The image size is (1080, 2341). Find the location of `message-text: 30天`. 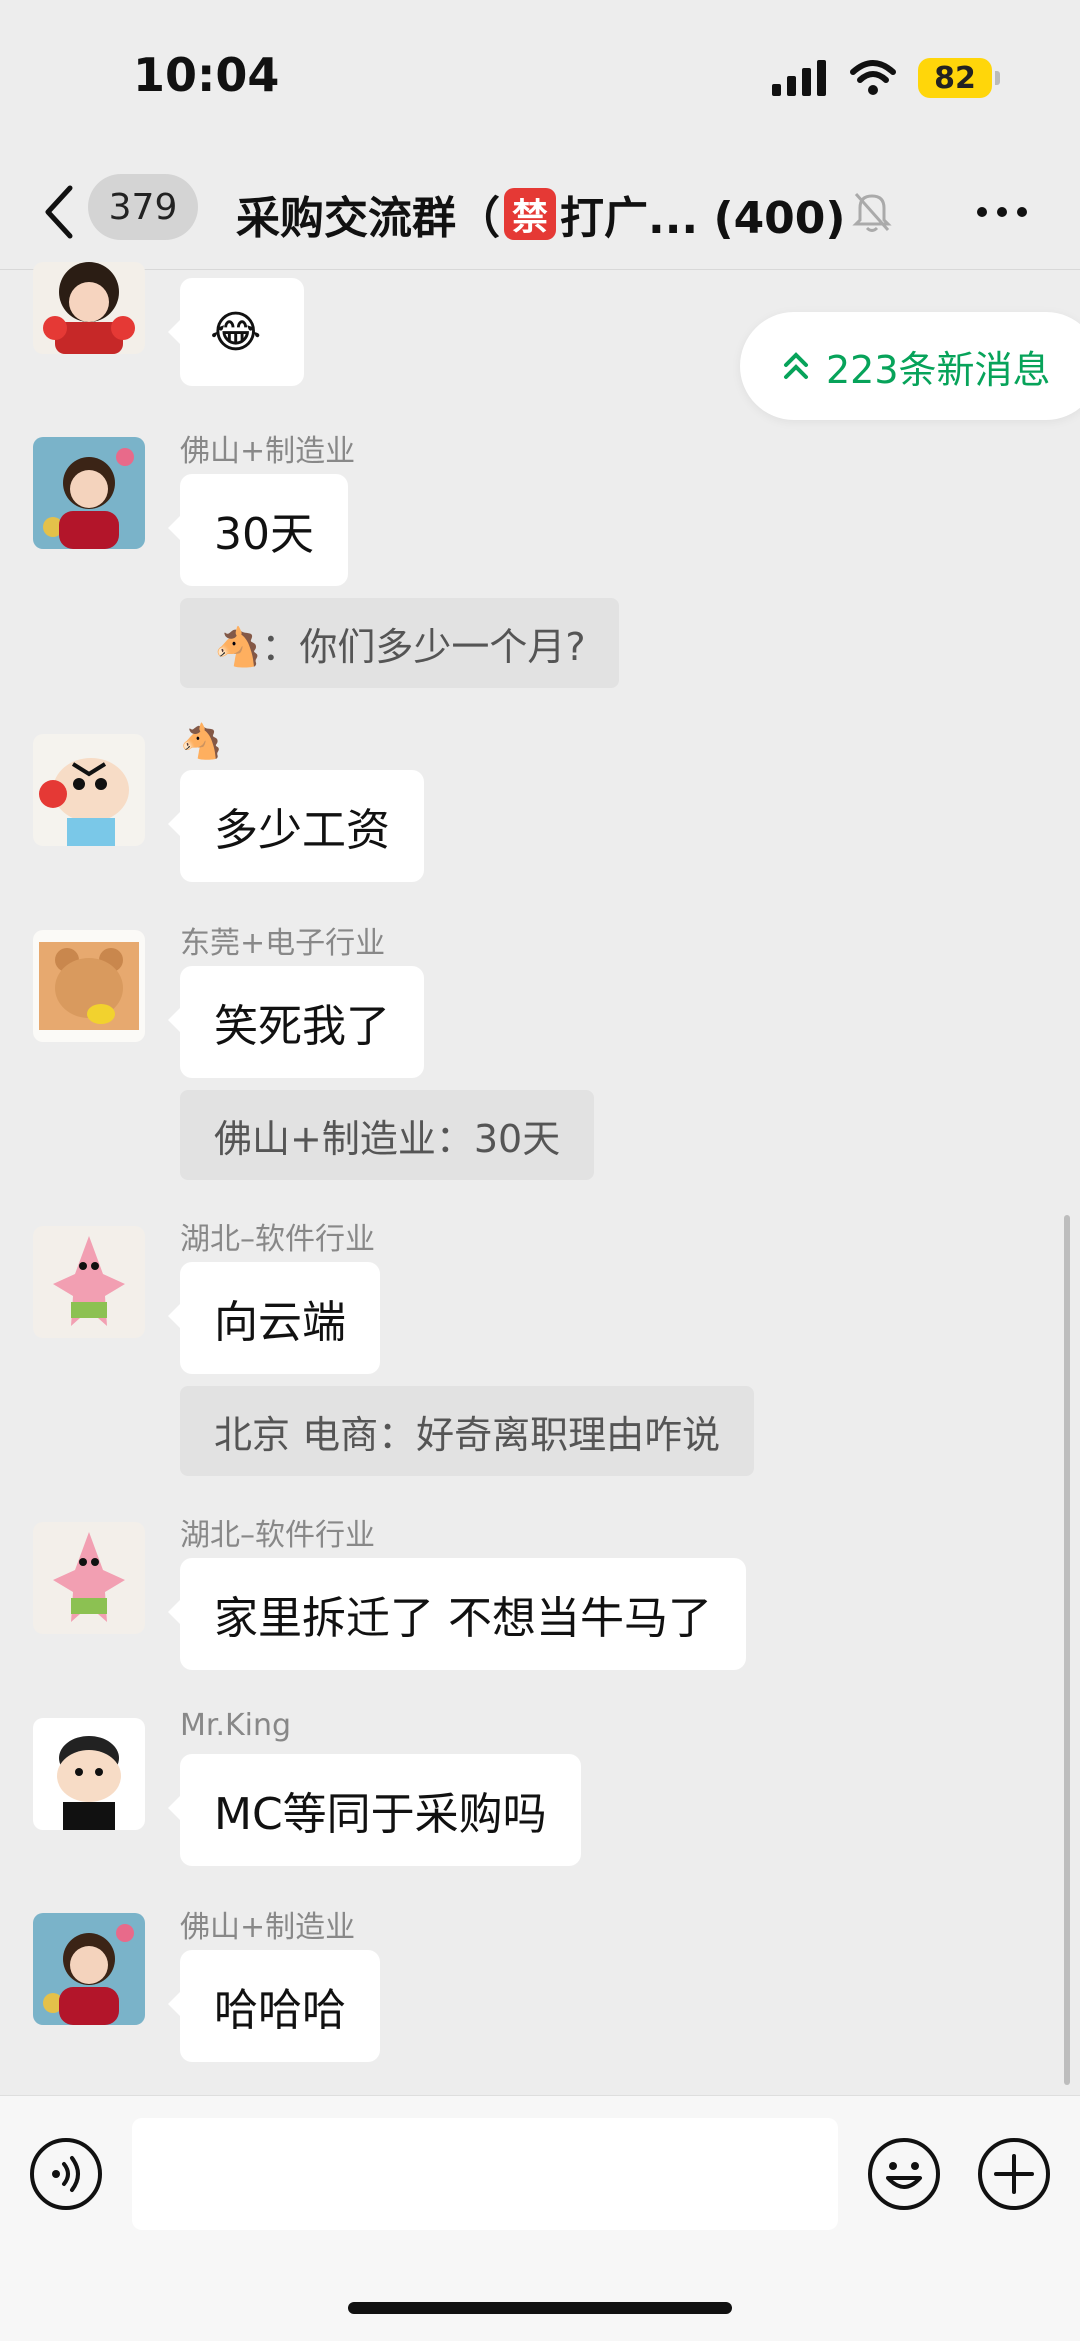

message-text: 30天 is located at coordinates (264, 534).